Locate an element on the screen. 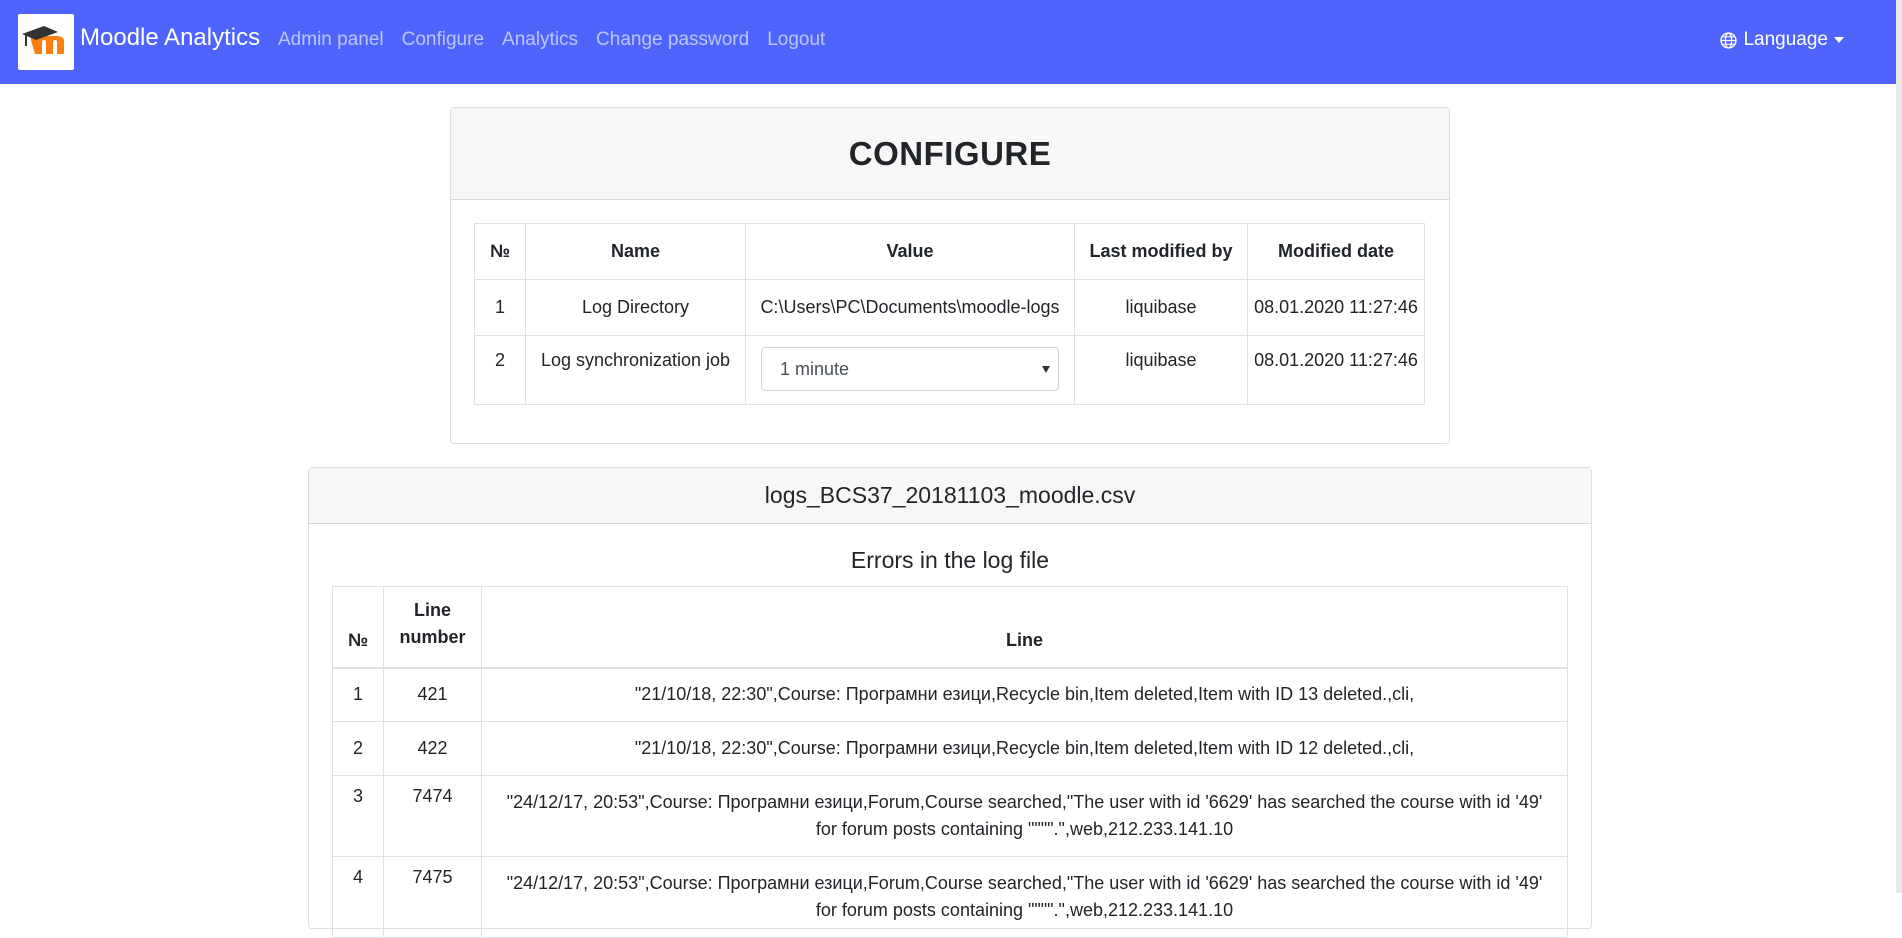  row-line-number: 7474 is located at coordinates (432, 816).